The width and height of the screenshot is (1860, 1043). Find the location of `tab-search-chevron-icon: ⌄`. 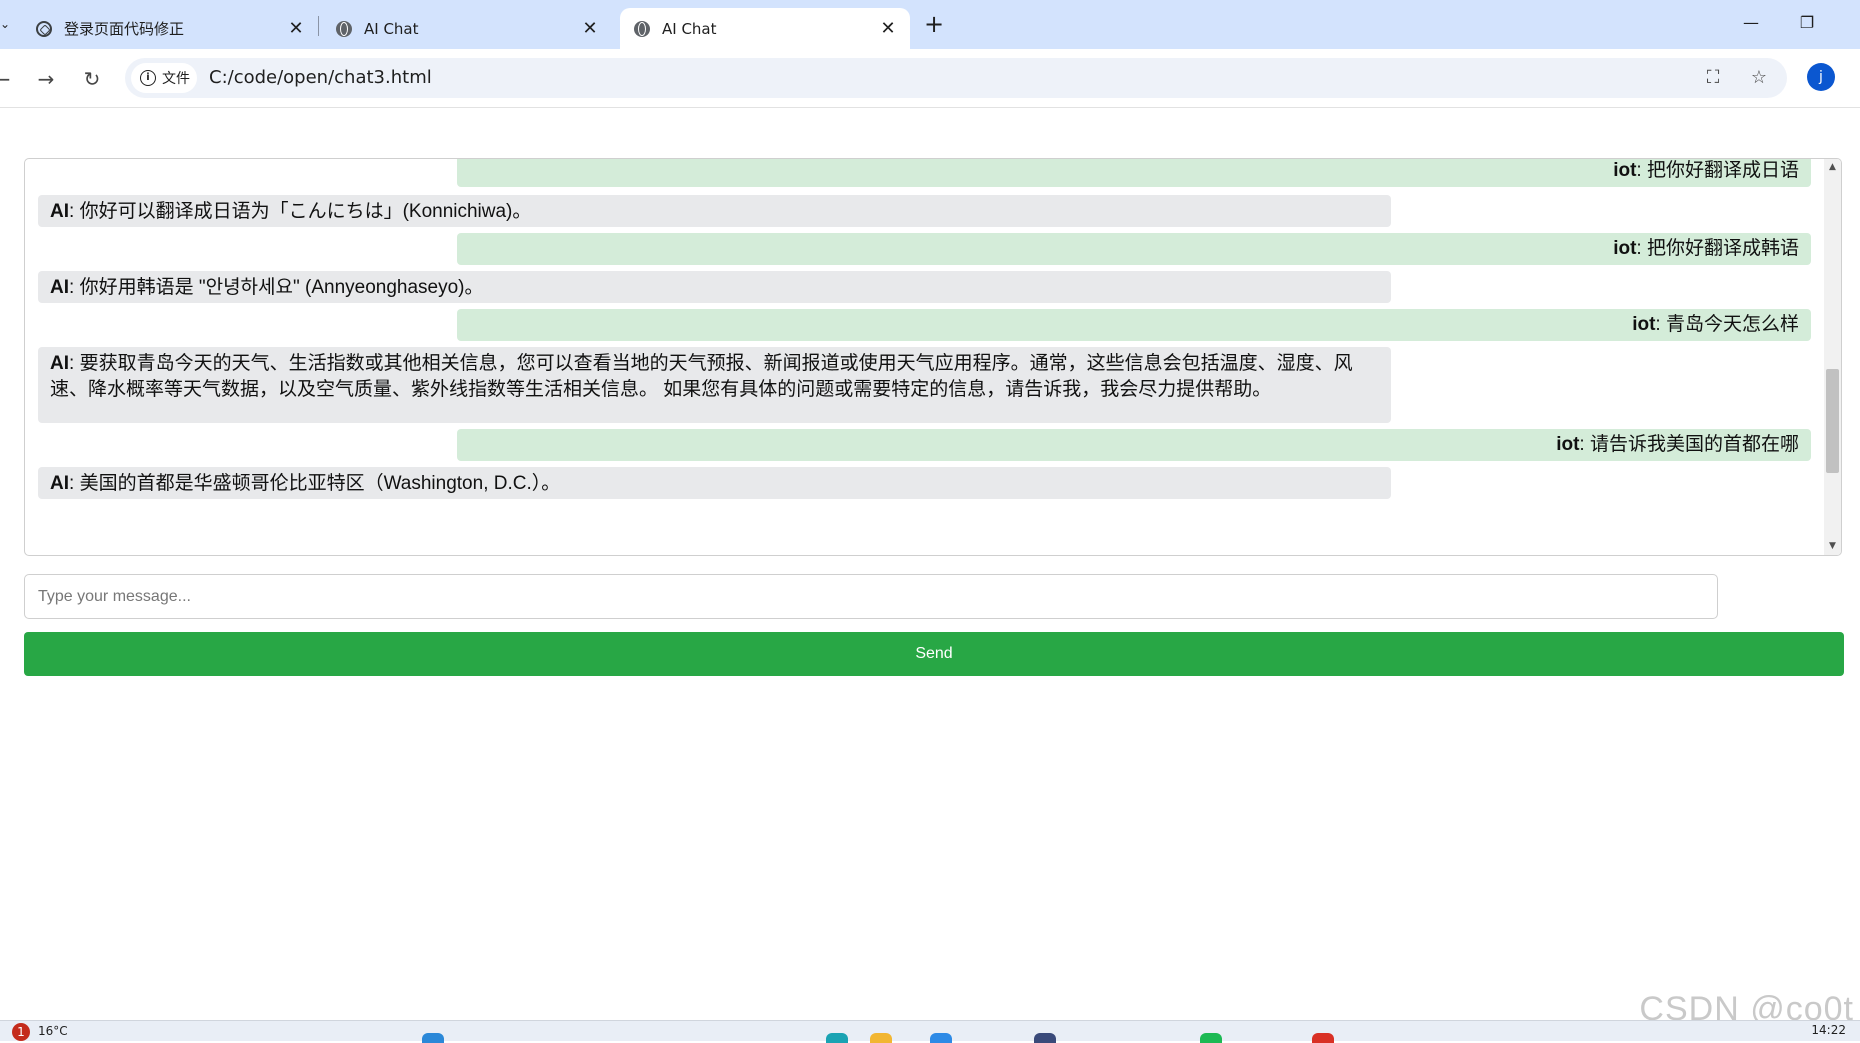

tab-search-chevron-icon: ⌄ is located at coordinates (5, 24).